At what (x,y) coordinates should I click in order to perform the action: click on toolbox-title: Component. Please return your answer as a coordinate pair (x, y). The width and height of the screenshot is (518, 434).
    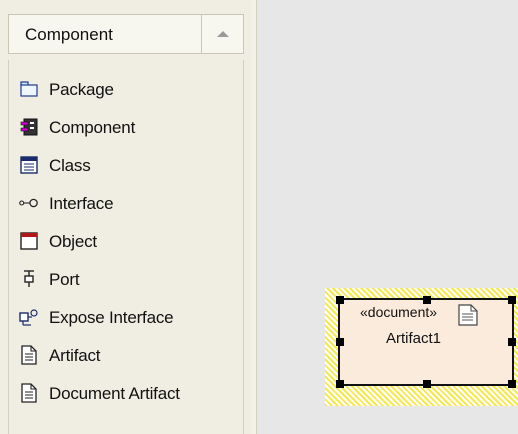
    Looking at the image, I should click on (69, 34).